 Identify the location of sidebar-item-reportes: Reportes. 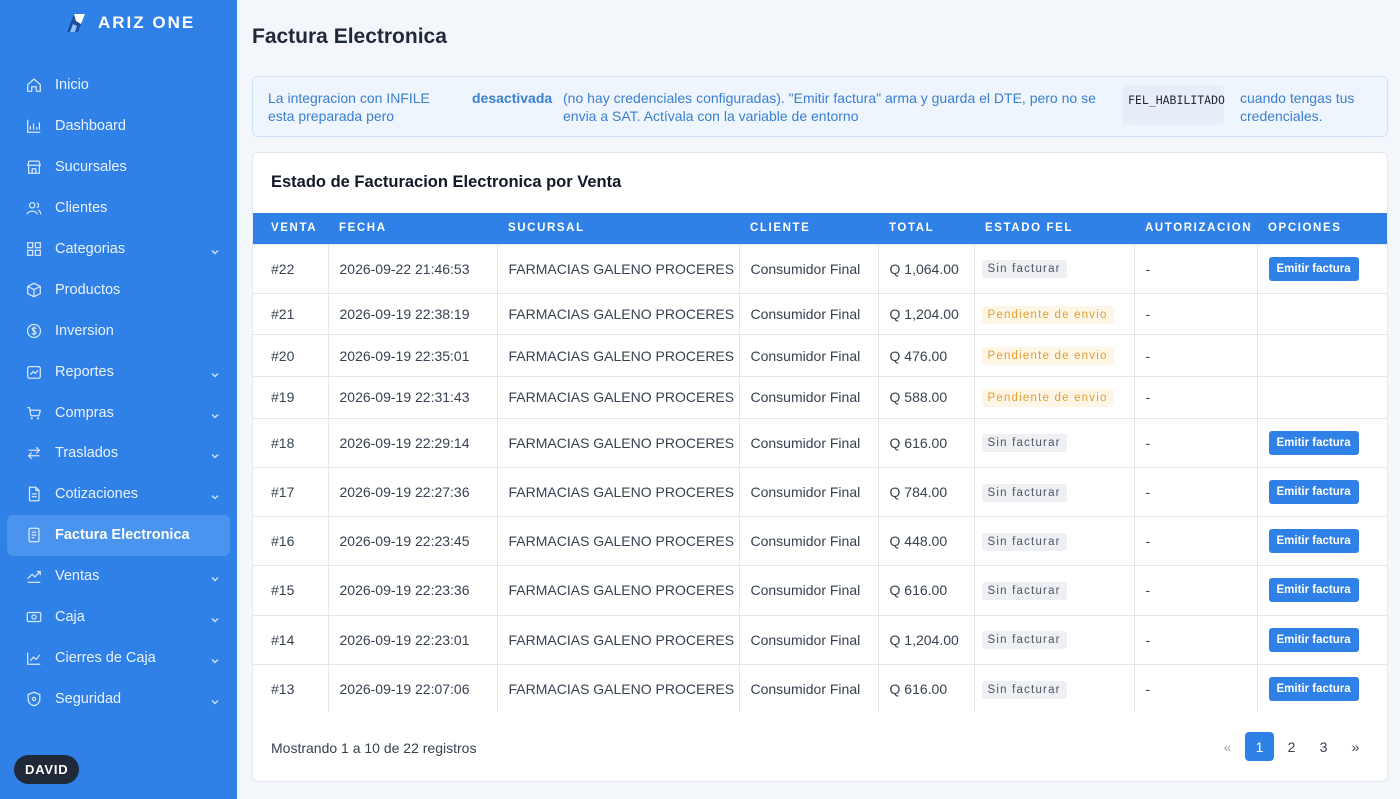
(118, 371).